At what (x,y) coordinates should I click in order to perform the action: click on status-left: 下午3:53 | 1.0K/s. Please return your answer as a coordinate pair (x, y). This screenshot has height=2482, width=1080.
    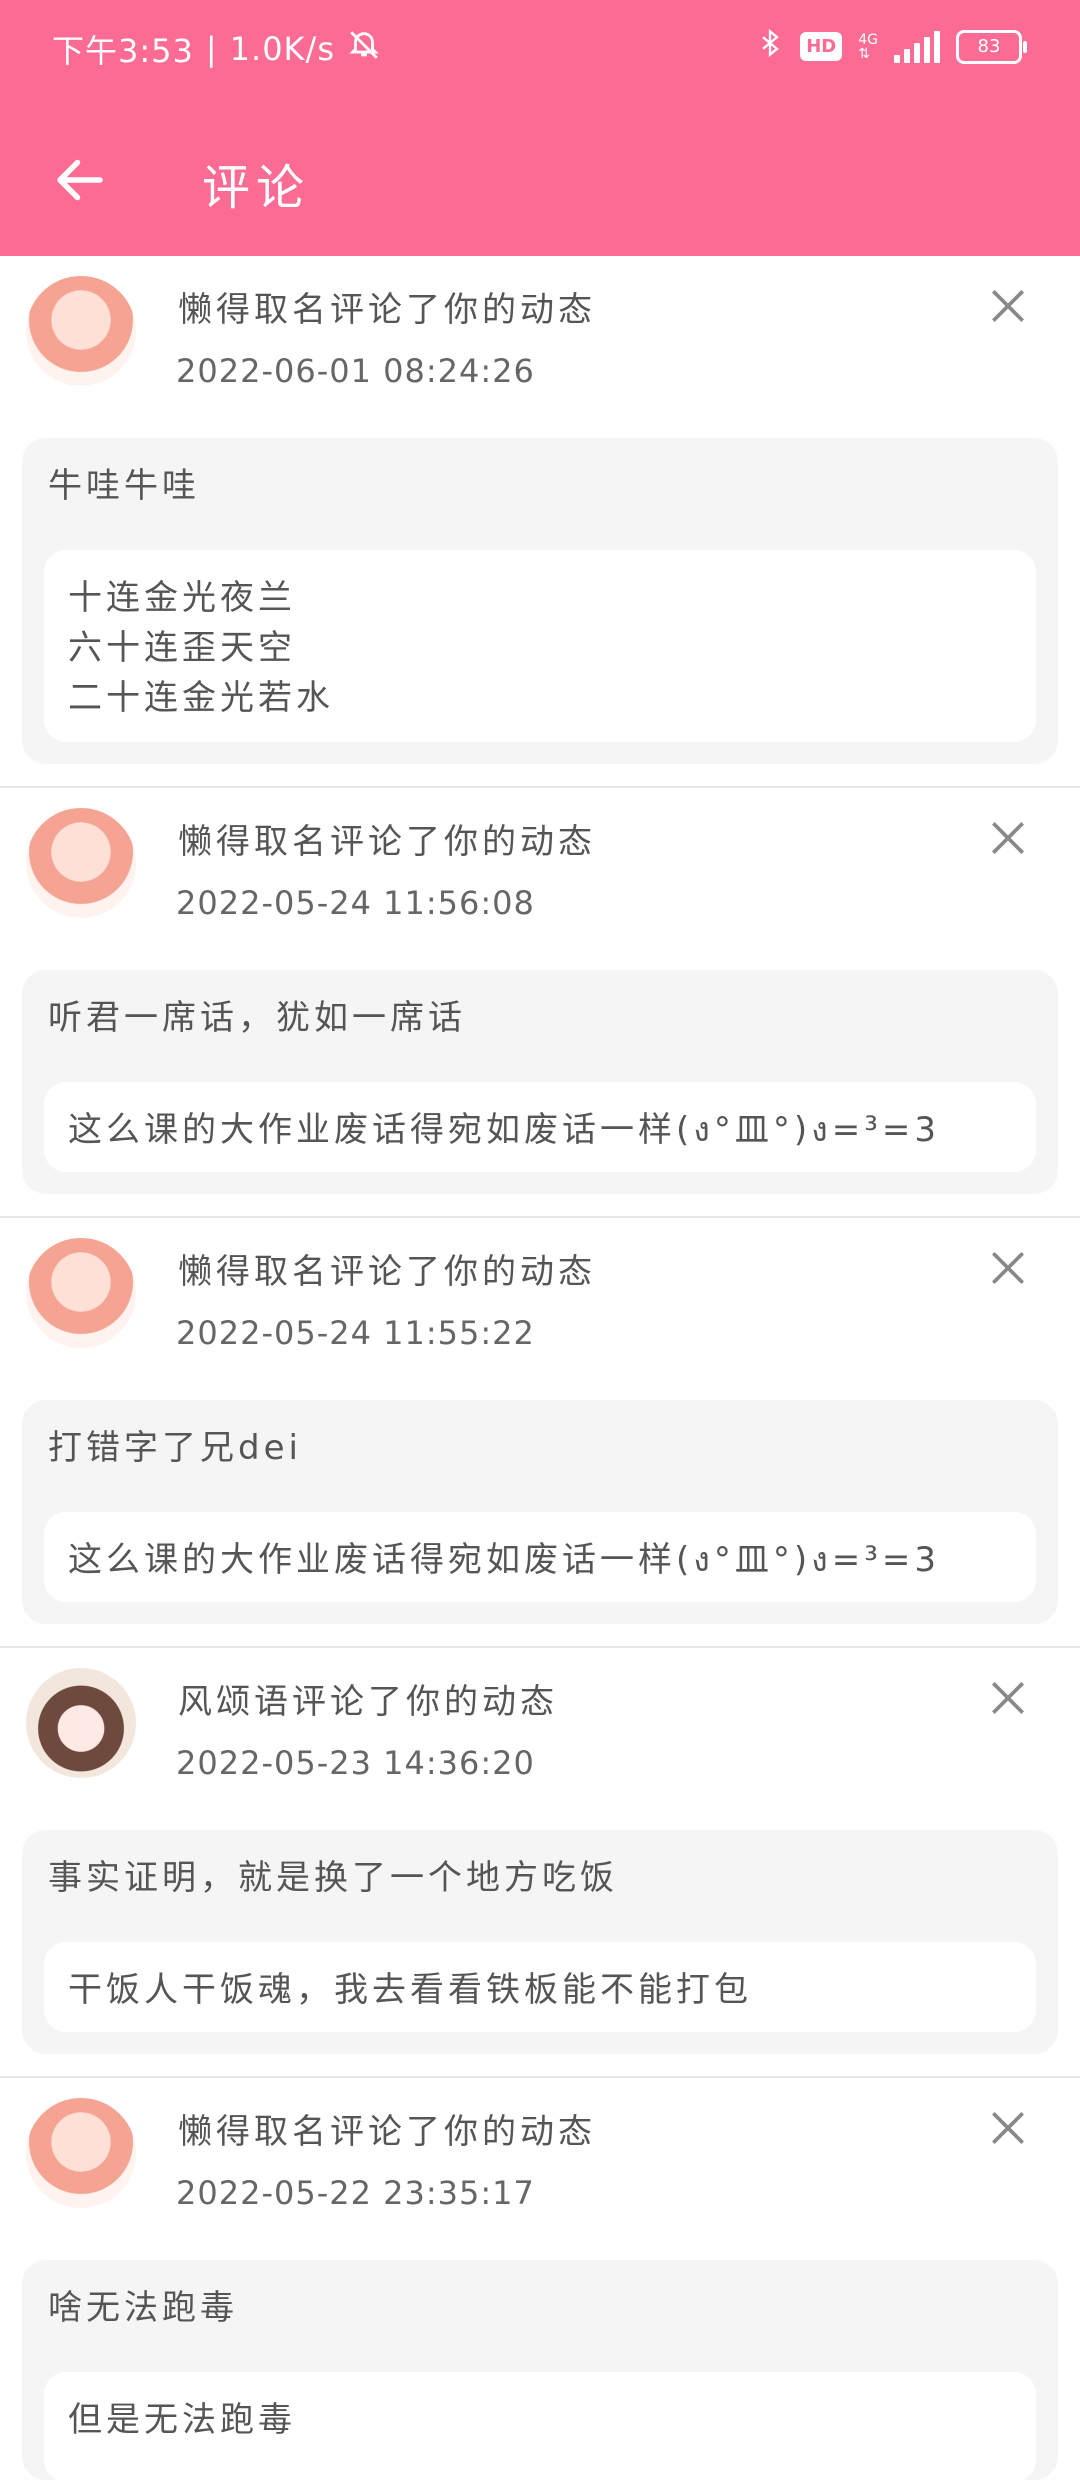
    Looking at the image, I should click on (216, 49).